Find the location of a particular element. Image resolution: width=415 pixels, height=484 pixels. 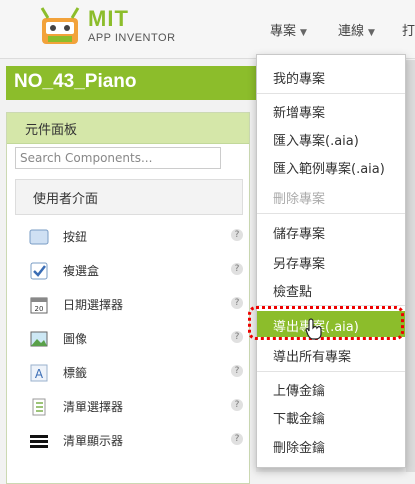

menu-item-import-template: 匯入範例專案(.aia) is located at coordinates (331, 166).